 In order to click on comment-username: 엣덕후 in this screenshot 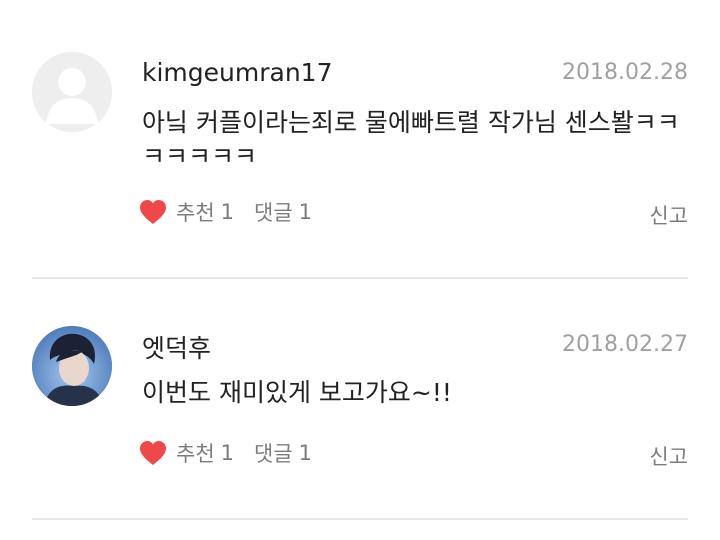, I will do `click(176, 347)`.